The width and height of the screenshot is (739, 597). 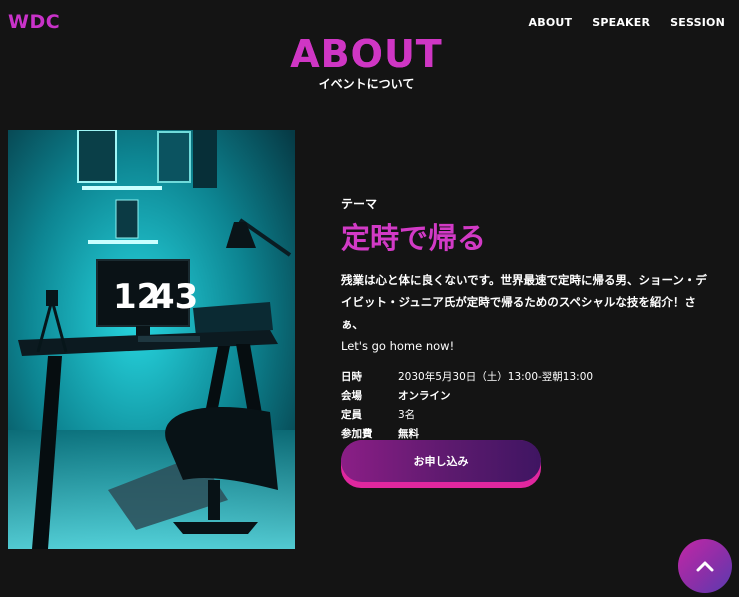 What do you see at coordinates (414, 238) in the screenshot?
I see `theme-title: 定時で帰る` at bounding box center [414, 238].